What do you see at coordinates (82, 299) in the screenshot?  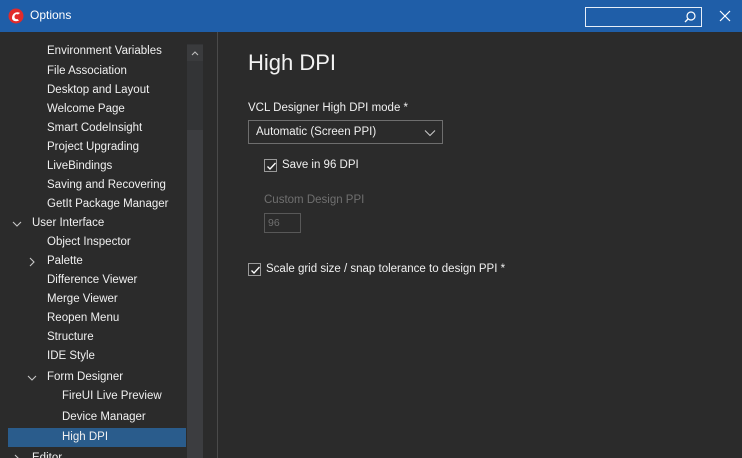 I see `tree-item-label: Merge Viewer` at bounding box center [82, 299].